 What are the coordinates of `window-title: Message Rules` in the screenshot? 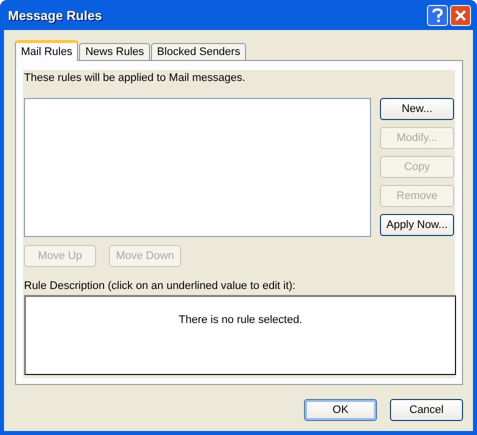 It's located at (55, 15).